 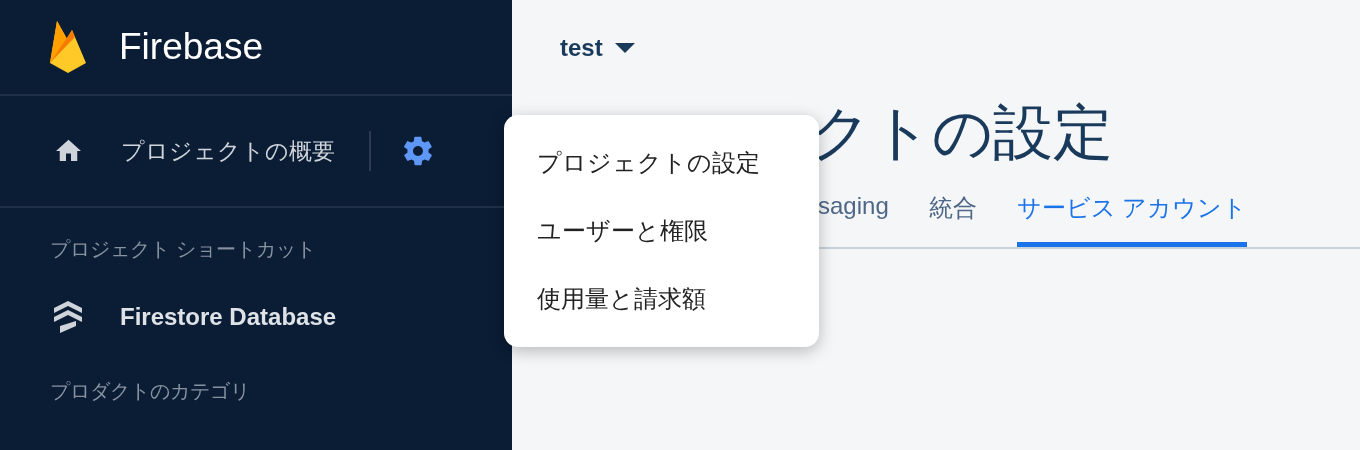 What do you see at coordinates (624, 48) in the screenshot?
I see `dropdown-caret-icon` at bounding box center [624, 48].